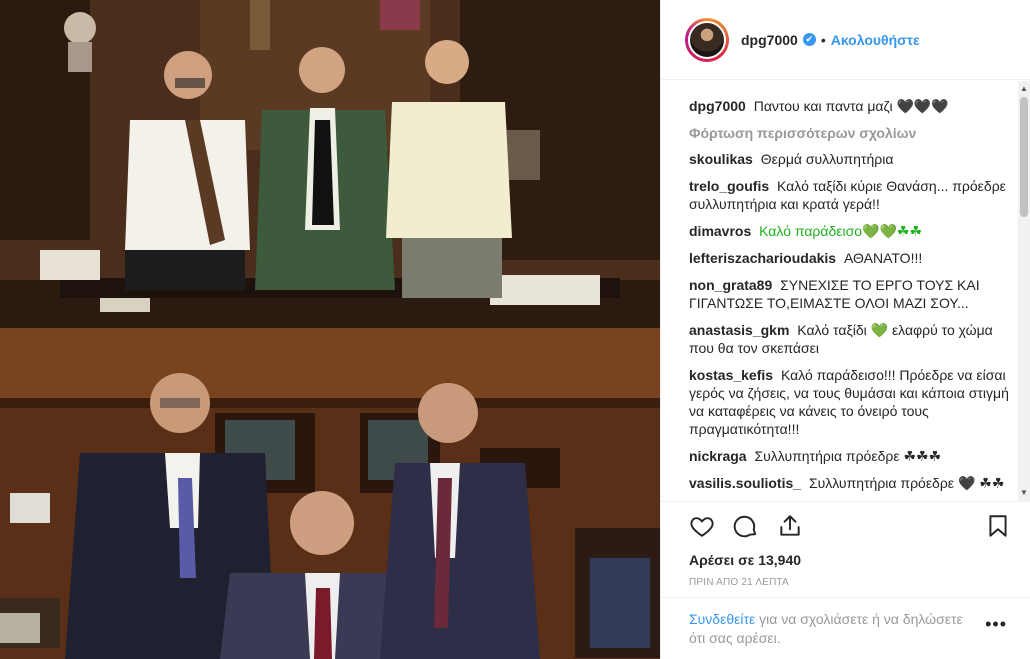  Describe the element at coordinates (729, 186) in the screenshot. I see `comment-username: trelo_goufis` at that location.